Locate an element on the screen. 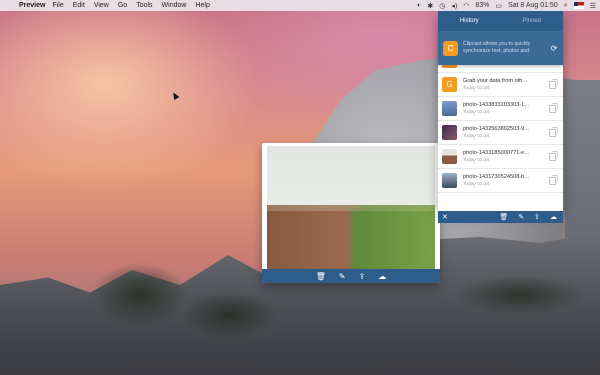 The image size is (600, 375). clipcast-logo-icon: C is located at coordinates (450, 48).